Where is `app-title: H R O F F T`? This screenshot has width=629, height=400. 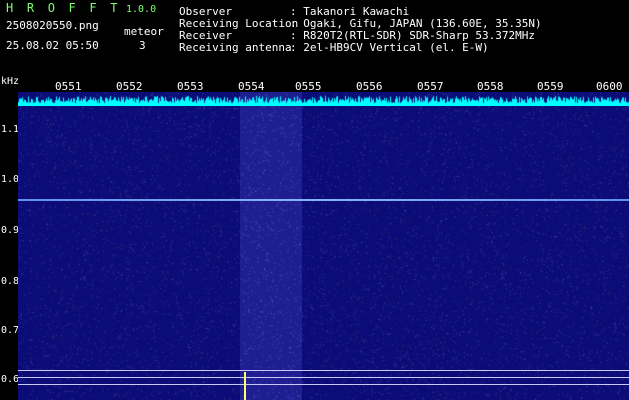 app-title: H R O F F T is located at coordinates (63, 8).